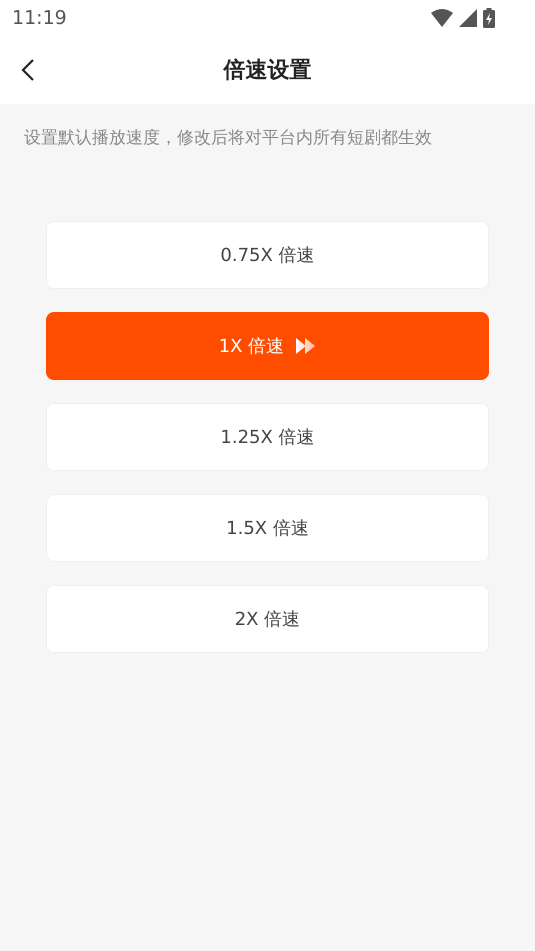 The width and height of the screenshot is (535, 951). What do you see at coordinates (489, 18) in the screenshot?
I see `battery-icon` at bounding box center [489, 18].